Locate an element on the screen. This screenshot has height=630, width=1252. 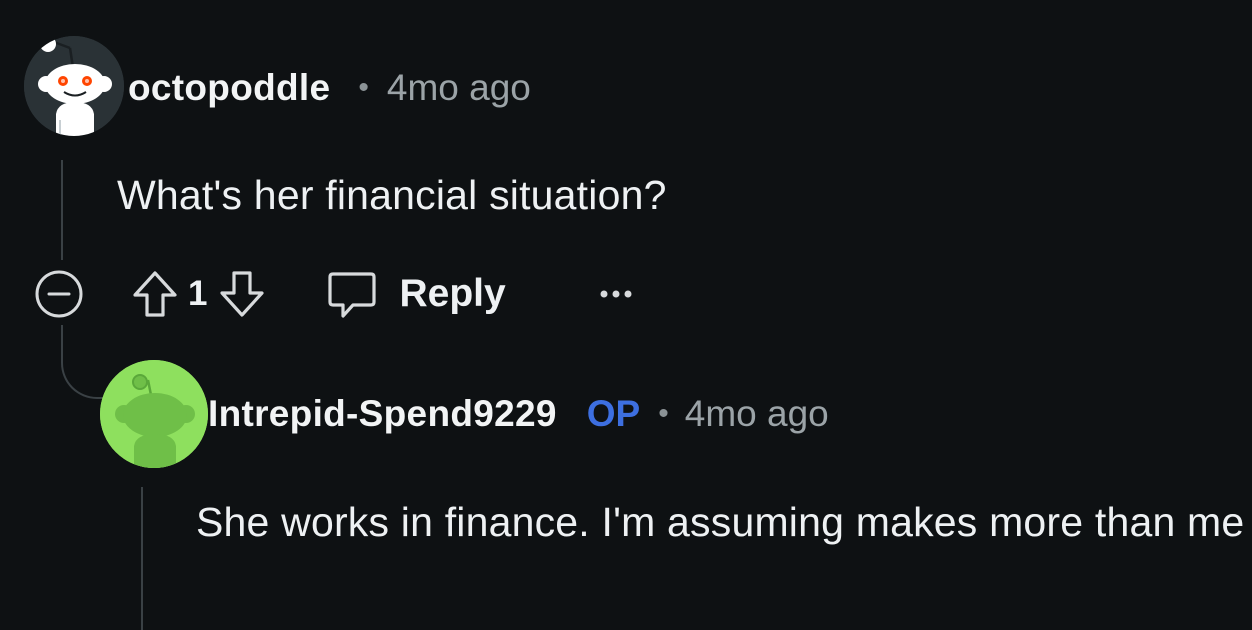
ellipsis-icon is located at coordinates (616, 294).